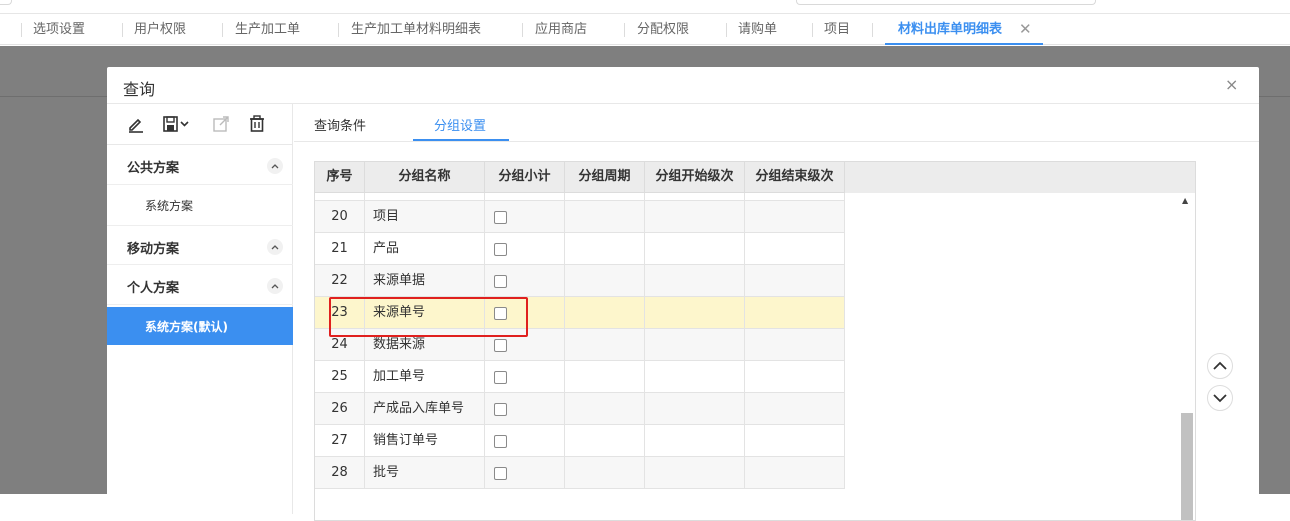 The height and width of the screenshot is (521, 1290). What do you see at coordinates (605, 177) in the screenshot?
I see `column-header: 分组周期` at bounding box center [605, 177].